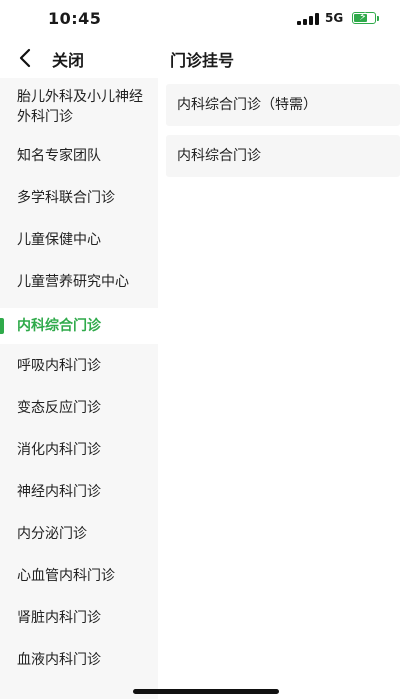 This screenshot has height=699, width=412. Describe the element at coordinates (334, 18) in the screenshot. I see `network-type: 5G` at that location.